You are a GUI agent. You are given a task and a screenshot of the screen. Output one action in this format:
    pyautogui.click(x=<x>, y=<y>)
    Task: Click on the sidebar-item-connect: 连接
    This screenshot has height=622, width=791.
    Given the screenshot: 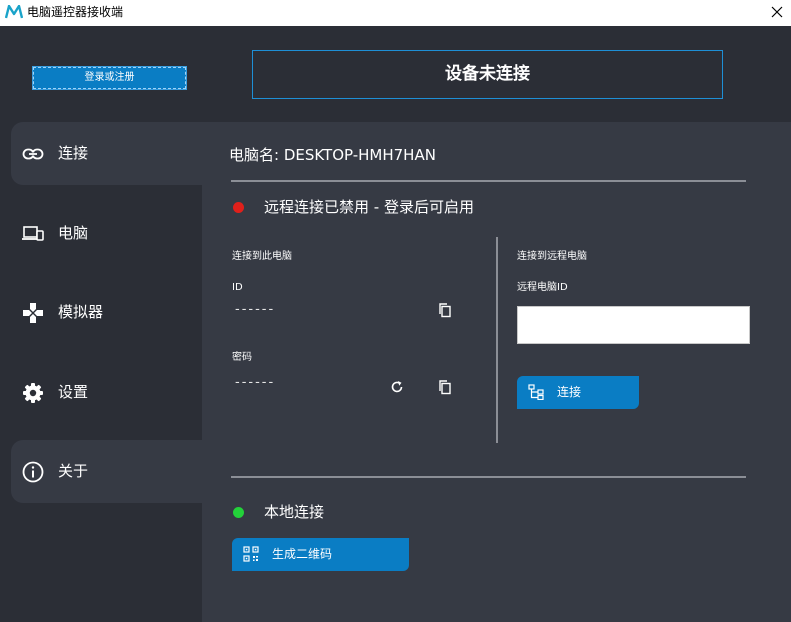 What is the action you would take?
    pyautogui.click(x=106, y=153)
    